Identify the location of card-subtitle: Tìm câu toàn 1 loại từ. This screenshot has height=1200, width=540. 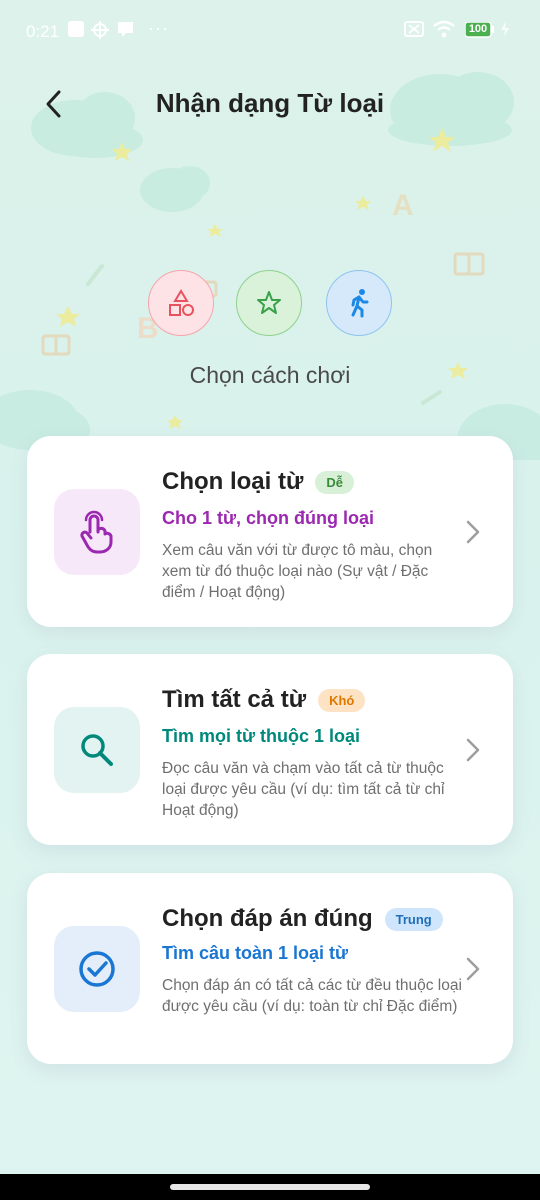
(255, 953).